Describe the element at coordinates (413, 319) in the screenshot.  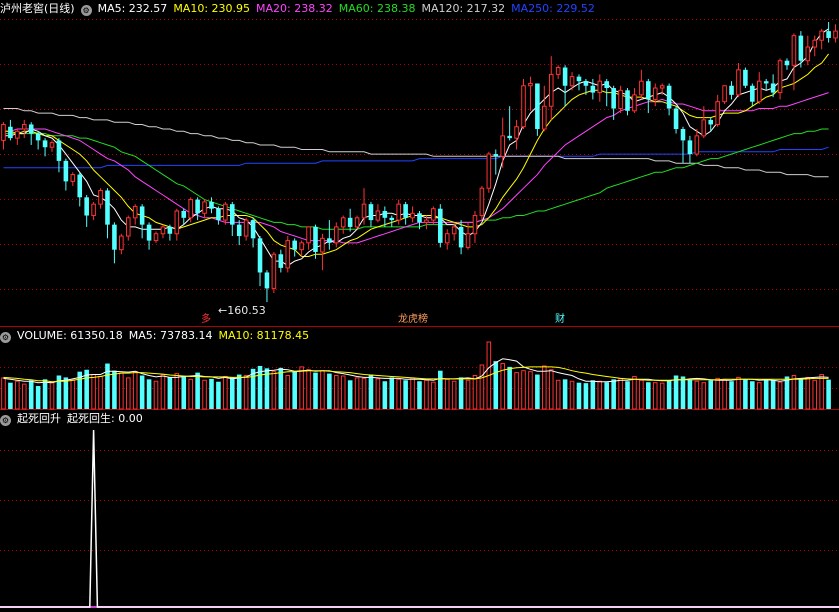
I see `event-marker-2: 龙虎榜` at that location.